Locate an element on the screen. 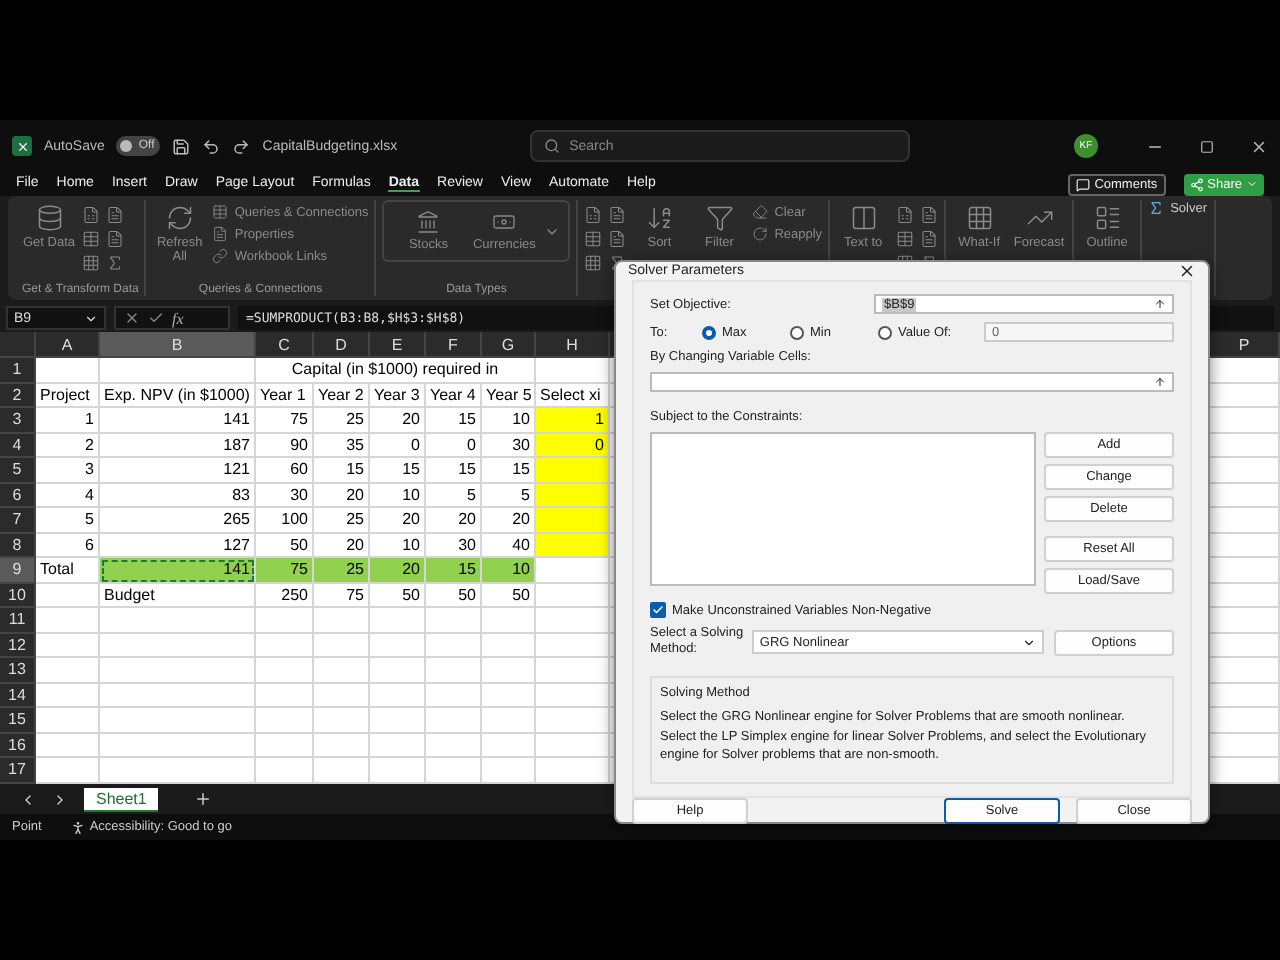 This screenshot has height=960, width=1280. row-header: 13 is located at coordinates (18, 670).